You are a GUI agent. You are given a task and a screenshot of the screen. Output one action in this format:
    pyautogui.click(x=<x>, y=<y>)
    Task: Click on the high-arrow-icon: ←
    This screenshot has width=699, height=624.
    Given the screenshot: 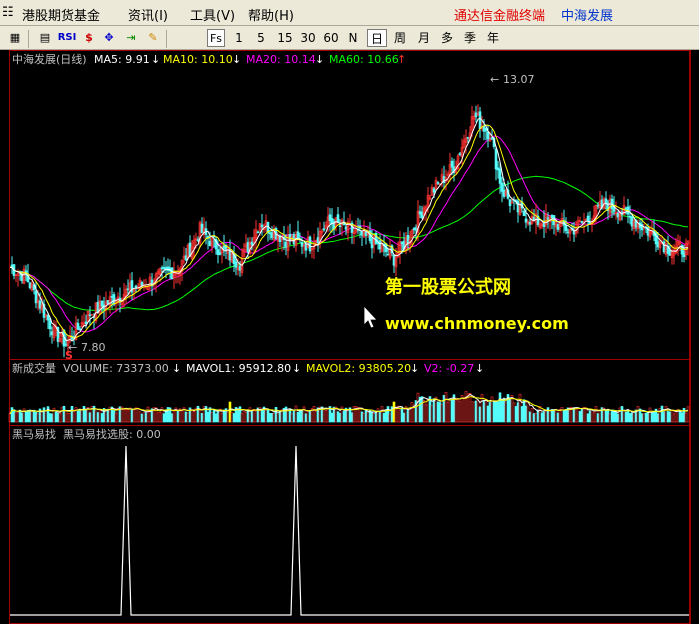 What is the action you would take?
    pyautogui.click(x=494, y=79)
    